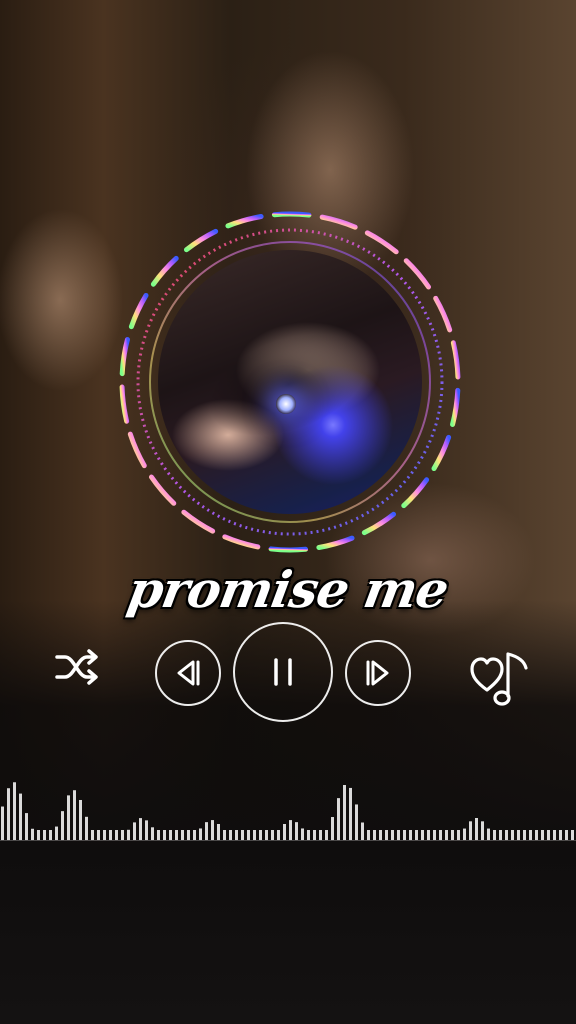 Image resolution: width=576 pixels, height=1024 pixels. I want to click on pause-icon, so click(283, 672).